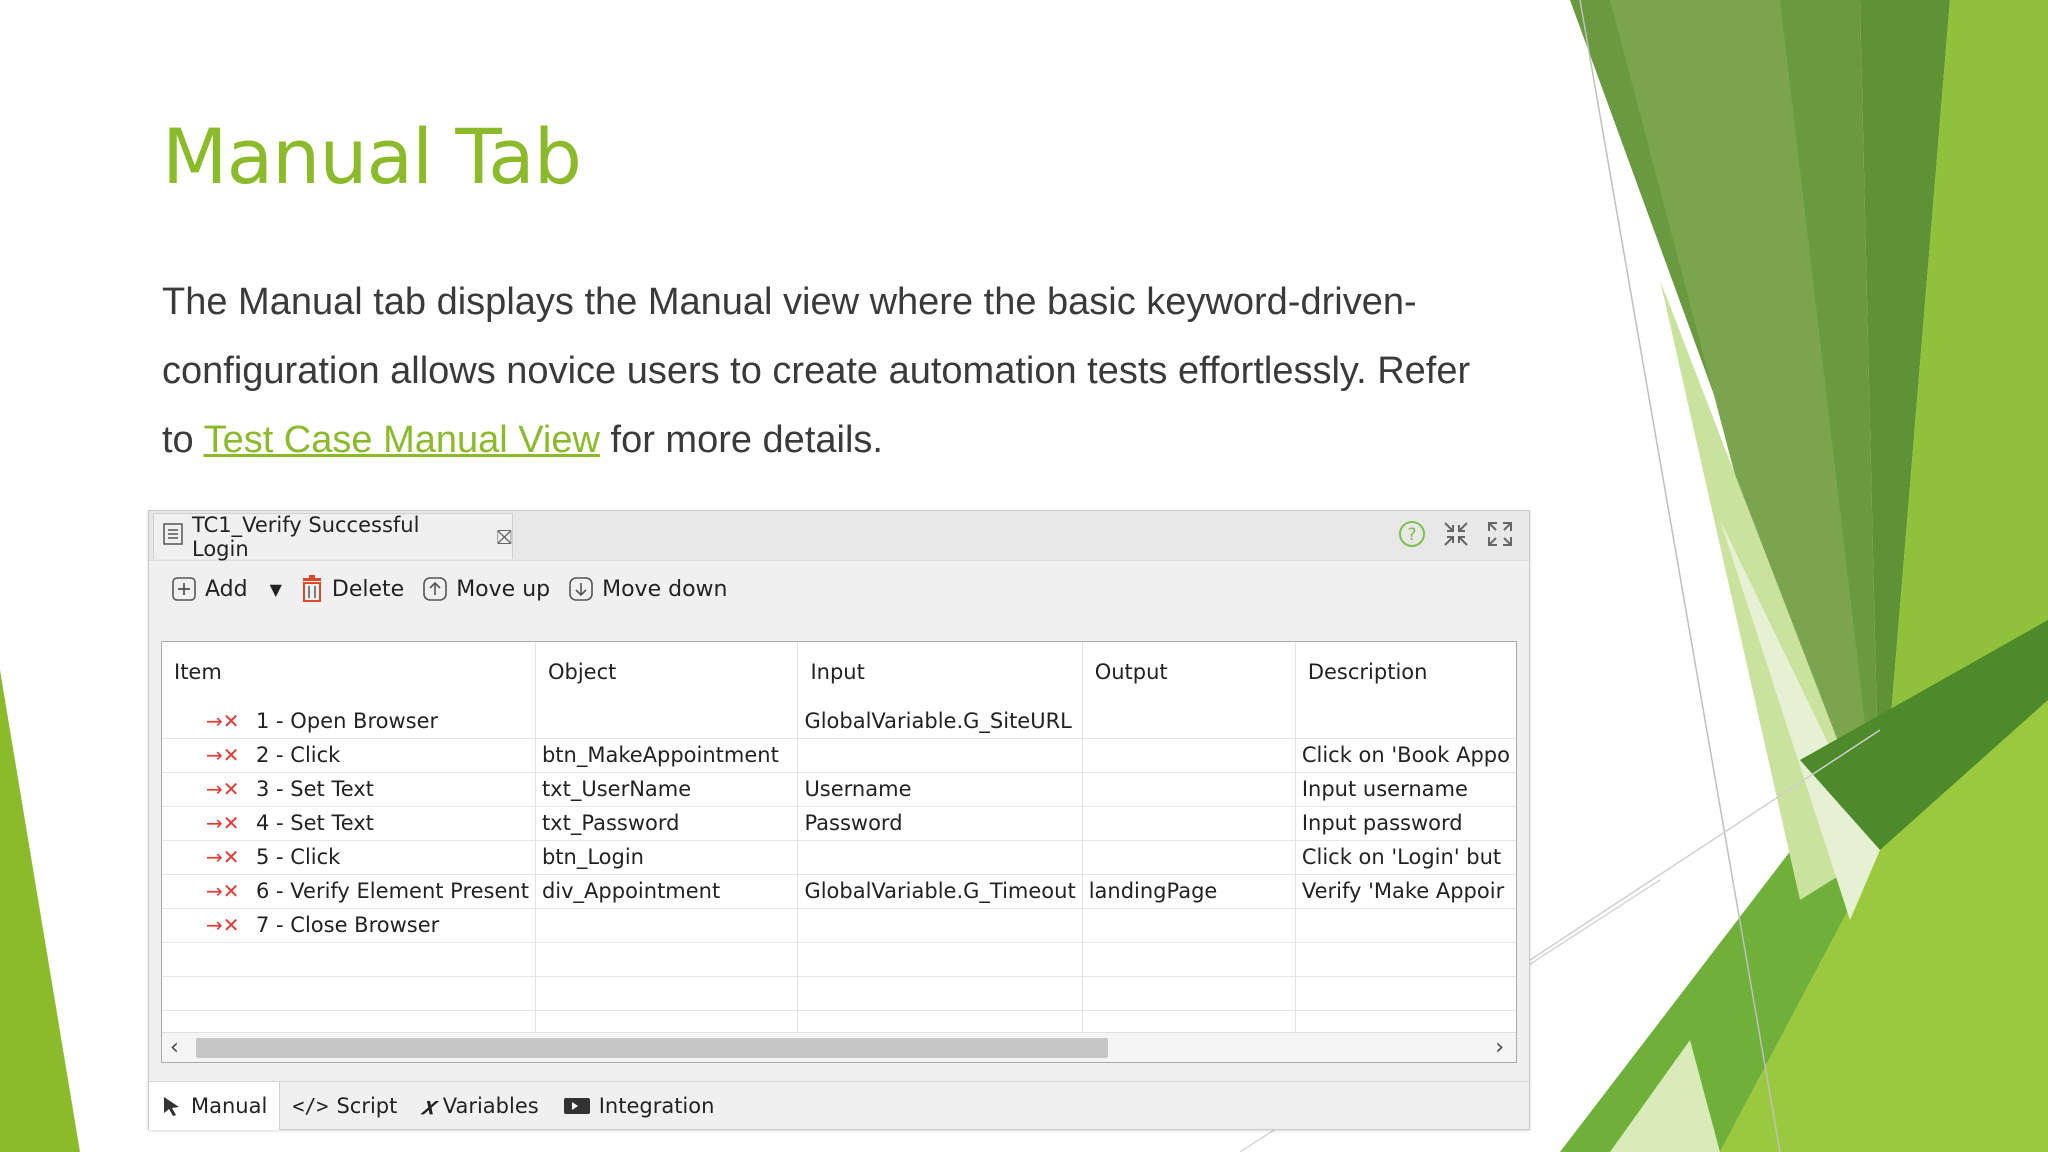  I want to click on expand-icon, so click(1500, 536).